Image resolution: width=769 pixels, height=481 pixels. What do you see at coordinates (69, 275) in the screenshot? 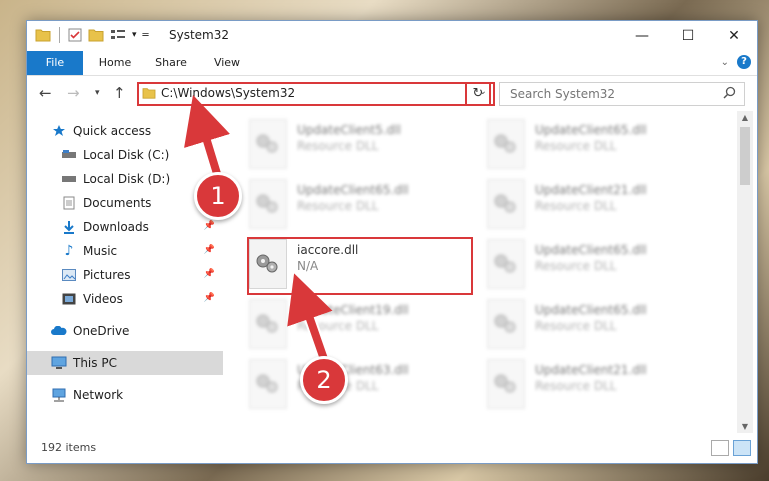
I see `pictures-icon` at bounding box center [69, 275].